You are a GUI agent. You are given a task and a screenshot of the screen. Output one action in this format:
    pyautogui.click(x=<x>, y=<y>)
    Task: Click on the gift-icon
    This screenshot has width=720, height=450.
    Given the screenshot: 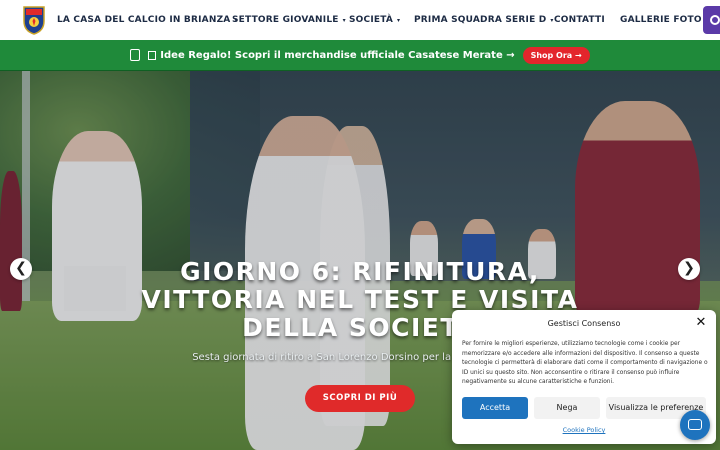 What is the action you would take?
    pyautogui.click(x=135, y=55)
    